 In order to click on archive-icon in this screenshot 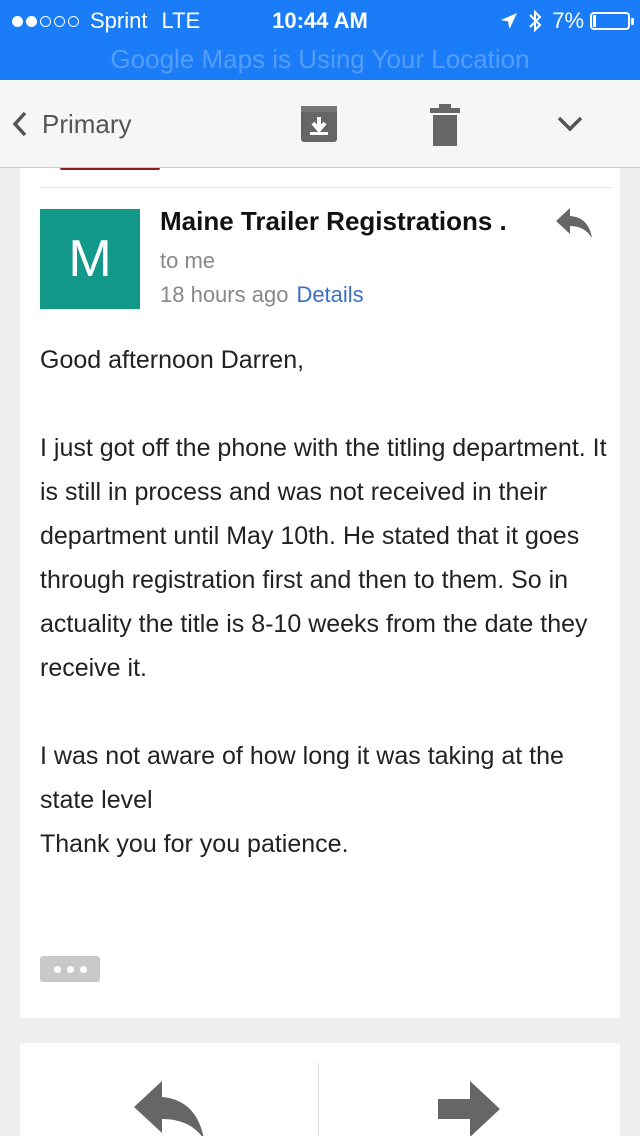, I will do `click(319, 124)`.